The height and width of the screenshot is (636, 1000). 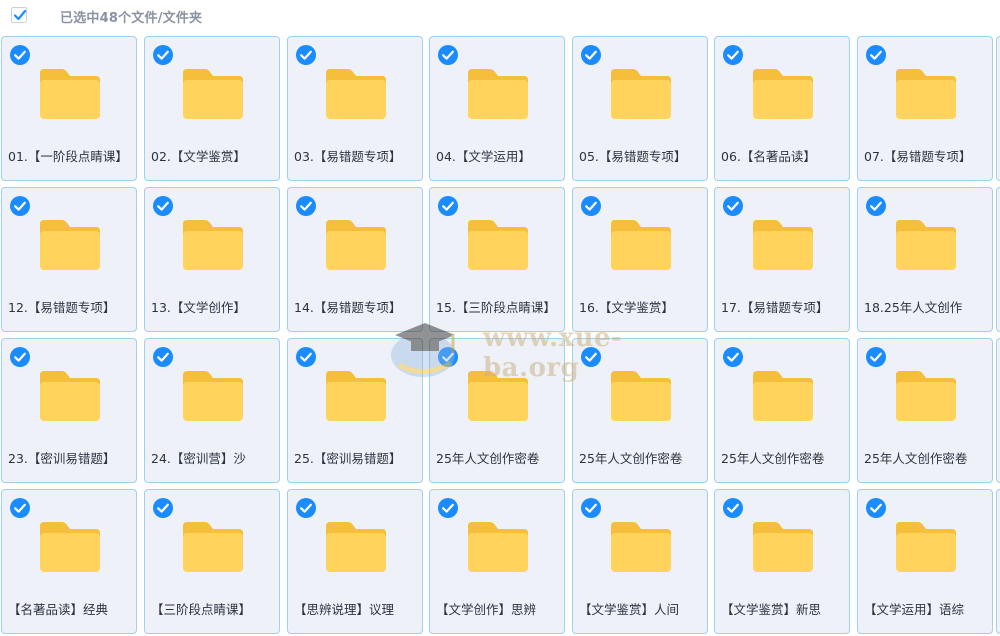 I want to click on file-name: 14.【易错题专项】, so click(x=348, y=307).